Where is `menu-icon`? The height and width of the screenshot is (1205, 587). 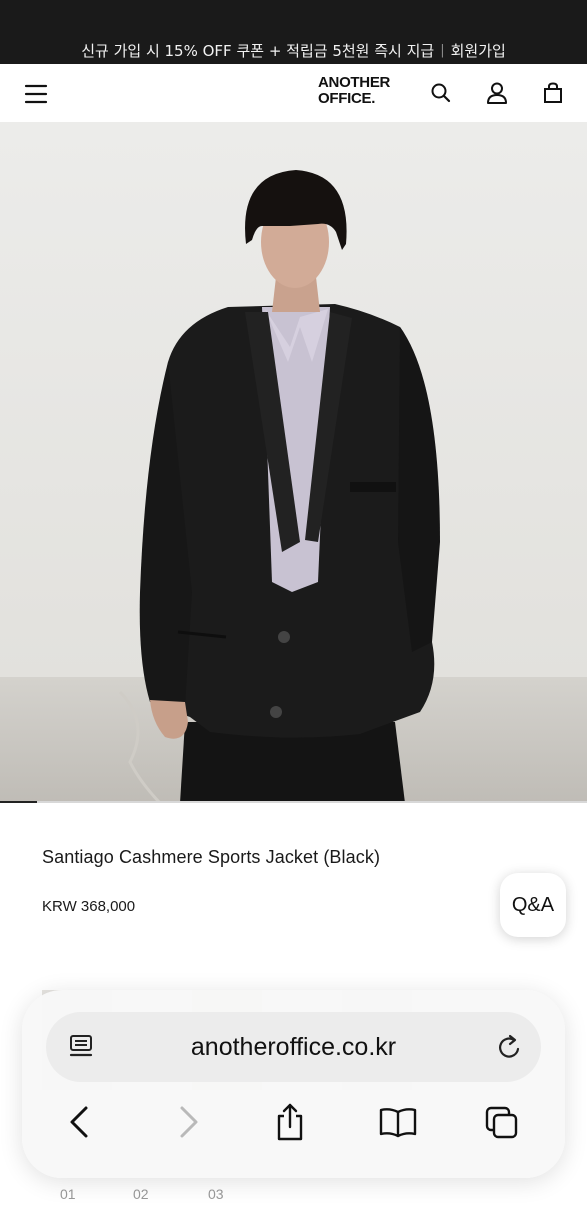
menu-icon is located at coordinates (36, 94).